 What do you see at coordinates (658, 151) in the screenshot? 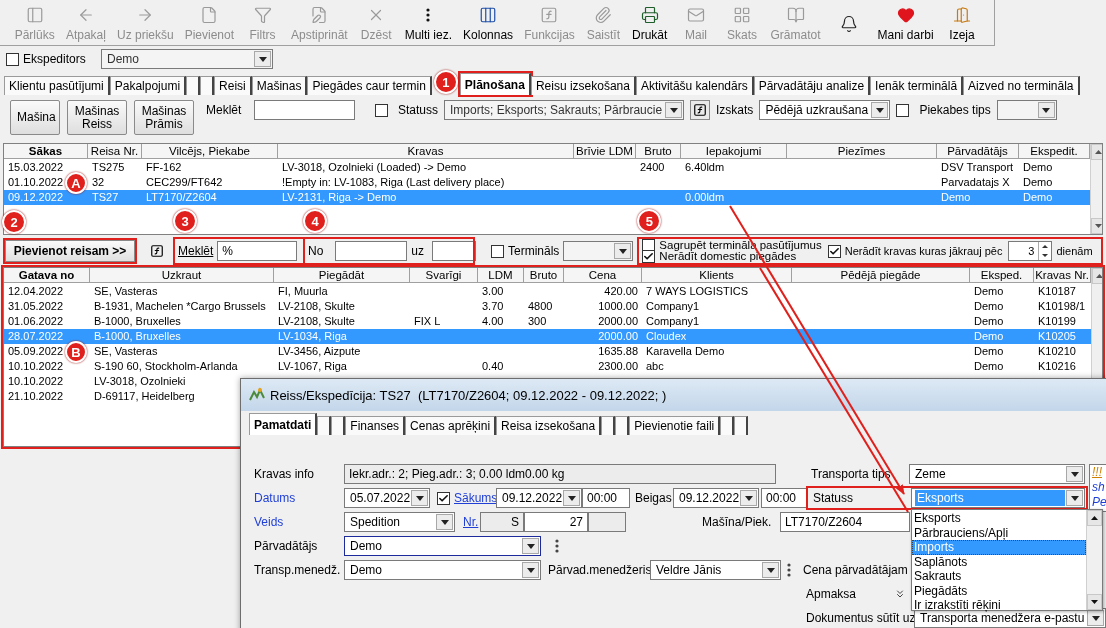
I see `column-header: Bruto` at bounding box center [658, 151].